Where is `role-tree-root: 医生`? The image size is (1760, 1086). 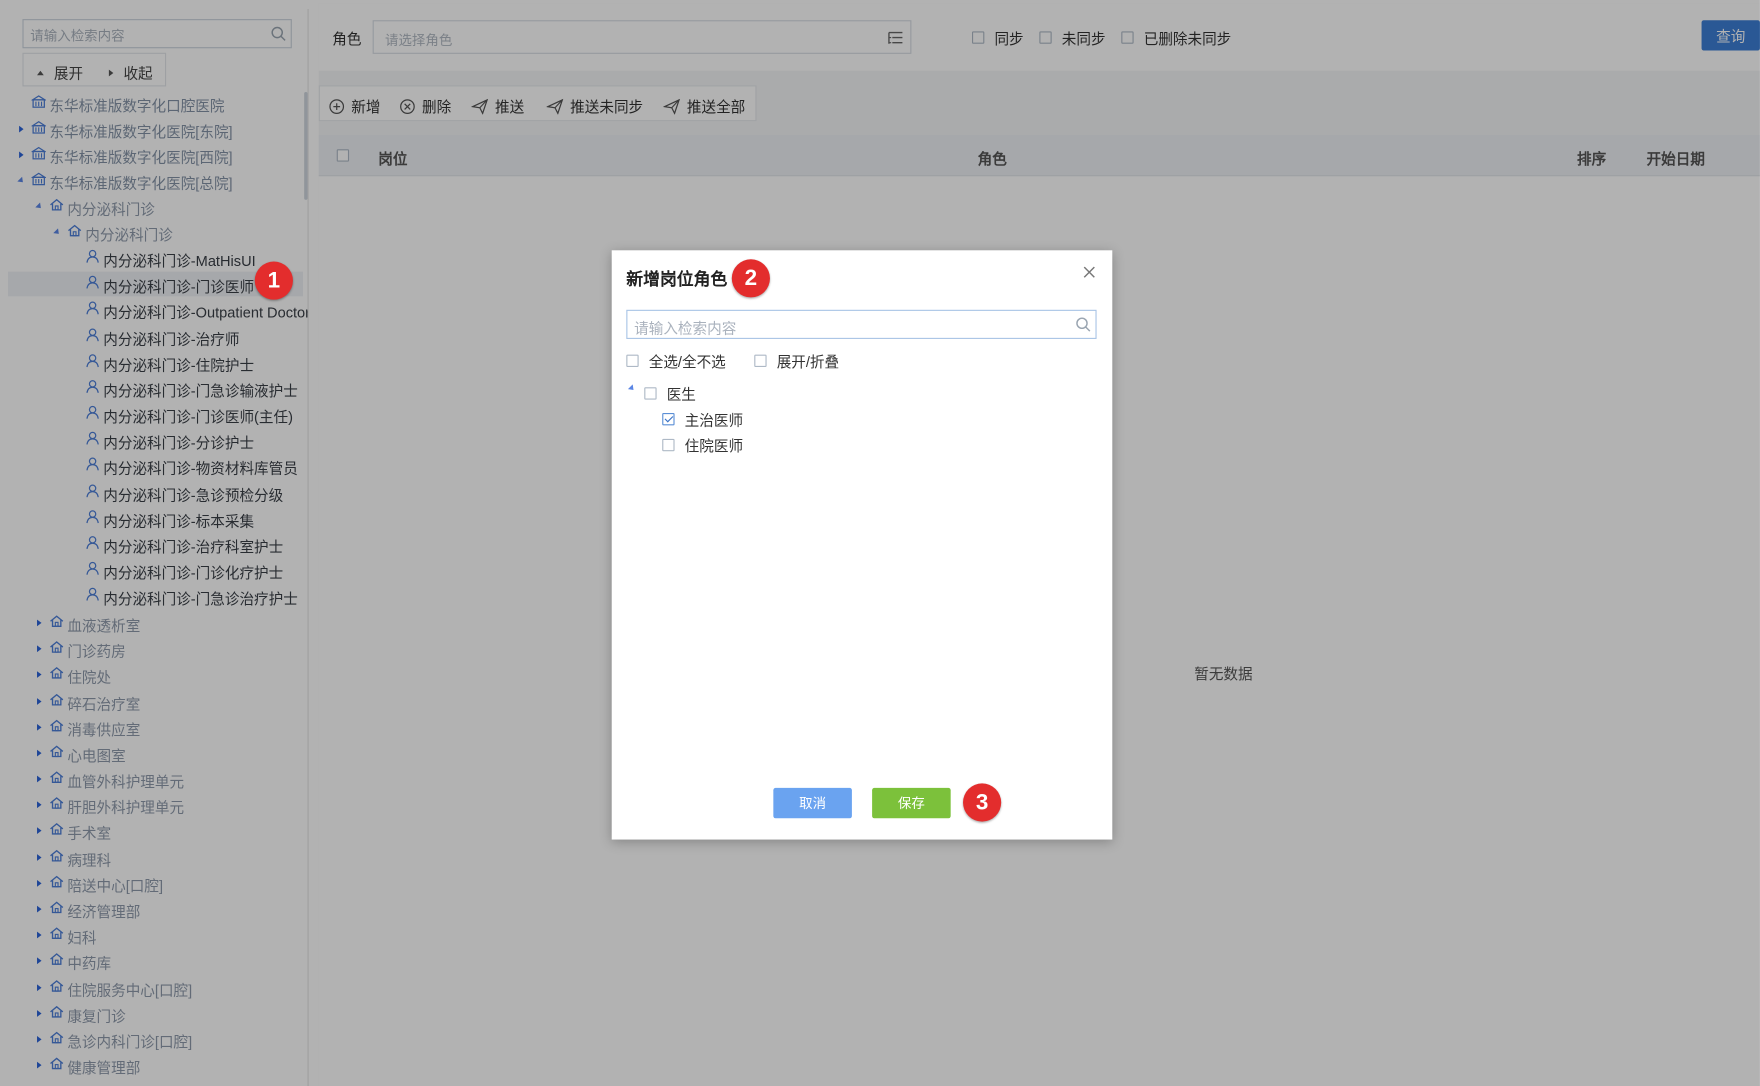 role-tree-root: 医生 is located at coordinates (670, 393).